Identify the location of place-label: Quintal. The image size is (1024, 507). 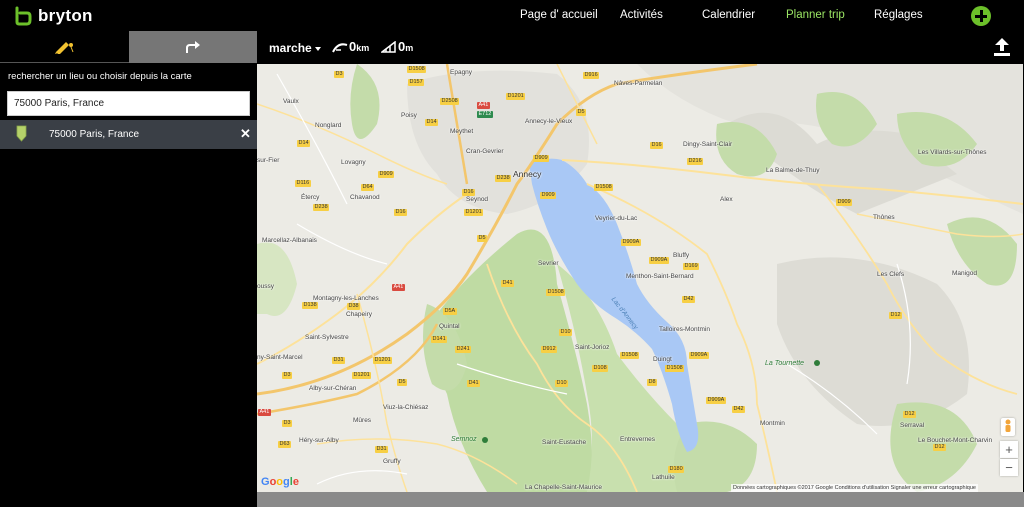
(449, 326).